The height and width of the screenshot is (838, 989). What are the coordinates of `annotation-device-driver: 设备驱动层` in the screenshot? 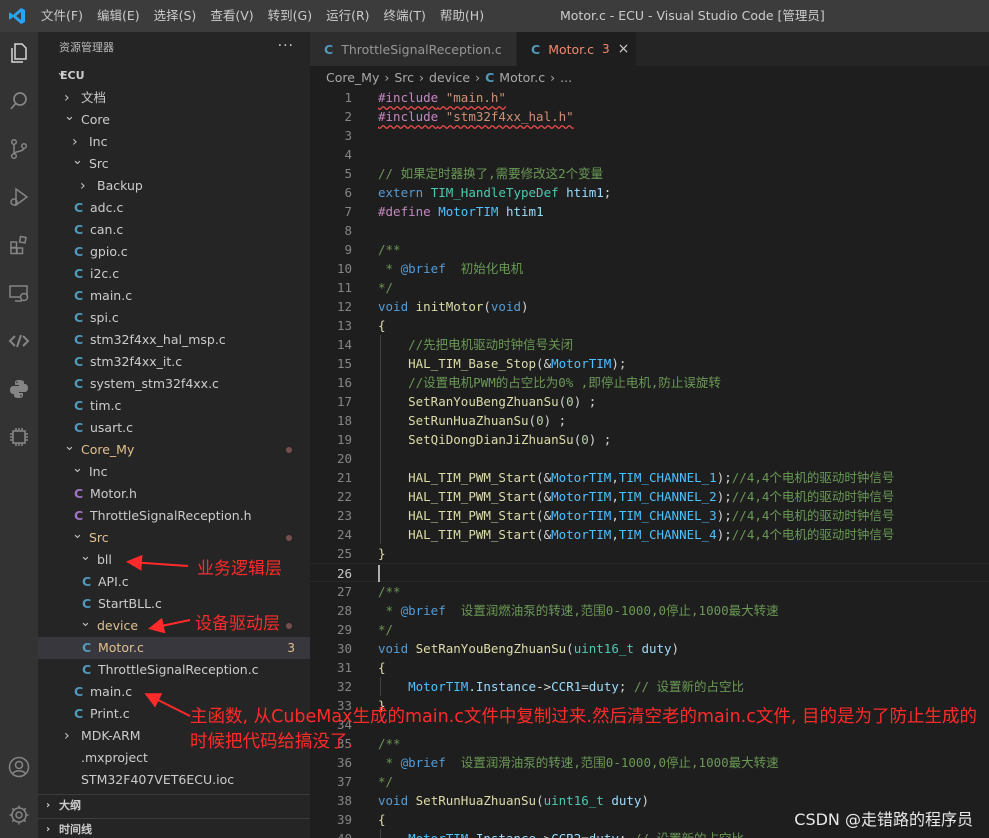 It's located at (237, 624).